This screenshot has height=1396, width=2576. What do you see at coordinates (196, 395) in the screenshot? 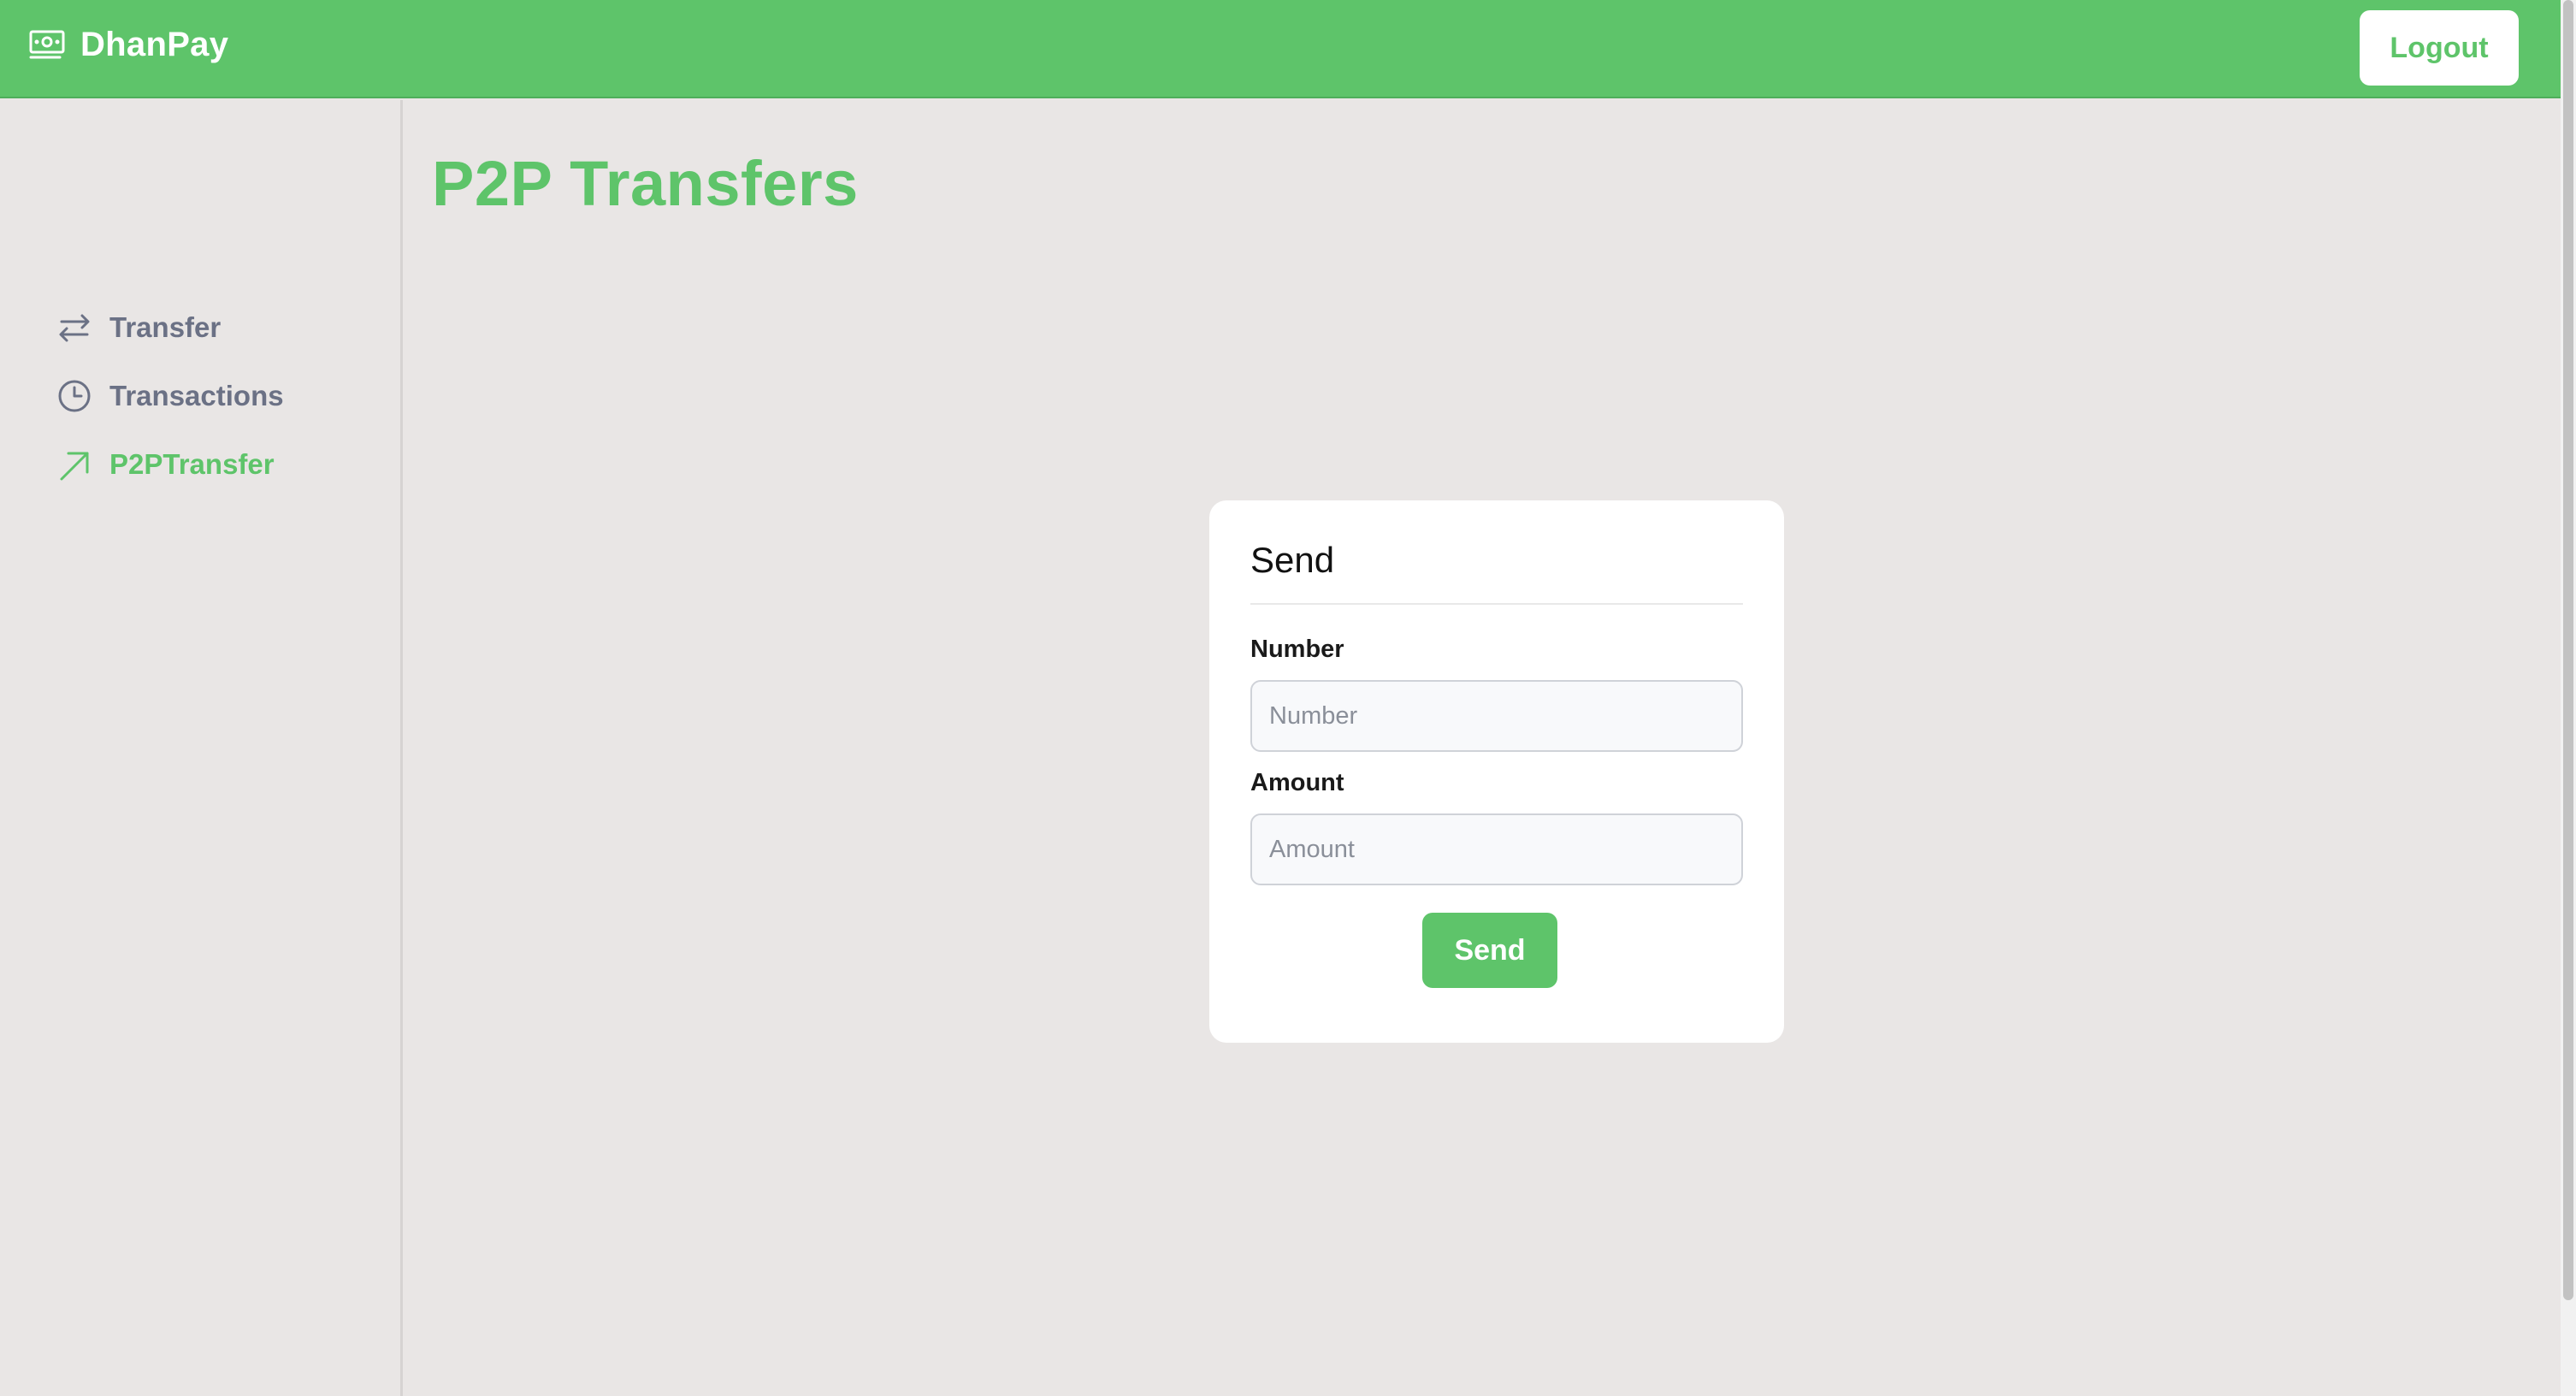
I see `sidebar-item-label: Transactions` at bounding box center [196, 395].